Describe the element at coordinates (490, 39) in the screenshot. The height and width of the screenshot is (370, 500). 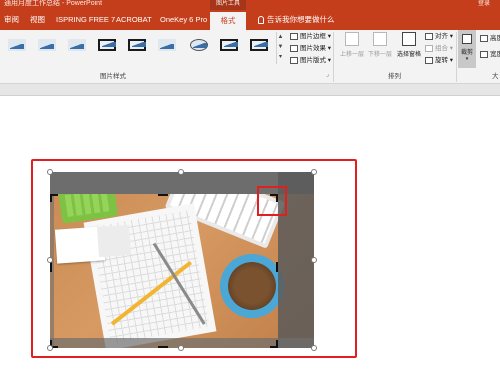
I see `height-field: 高度` at that location.